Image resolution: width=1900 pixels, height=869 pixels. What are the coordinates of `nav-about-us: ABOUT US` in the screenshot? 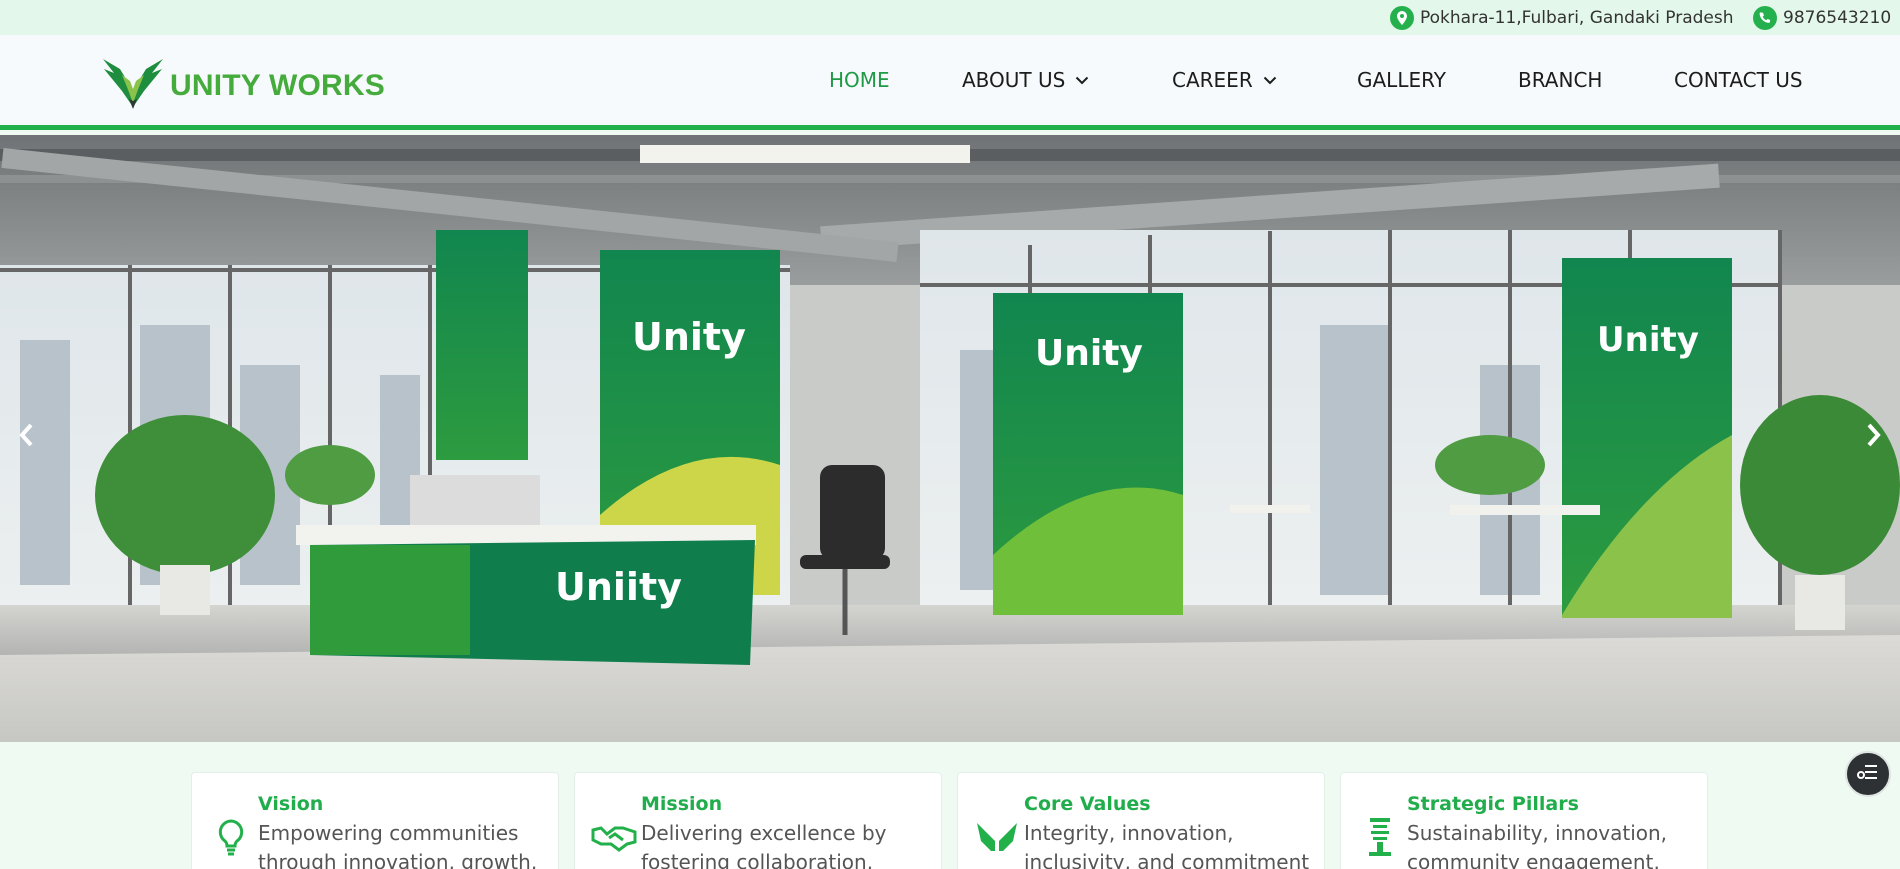 It's located at (1025, 80).